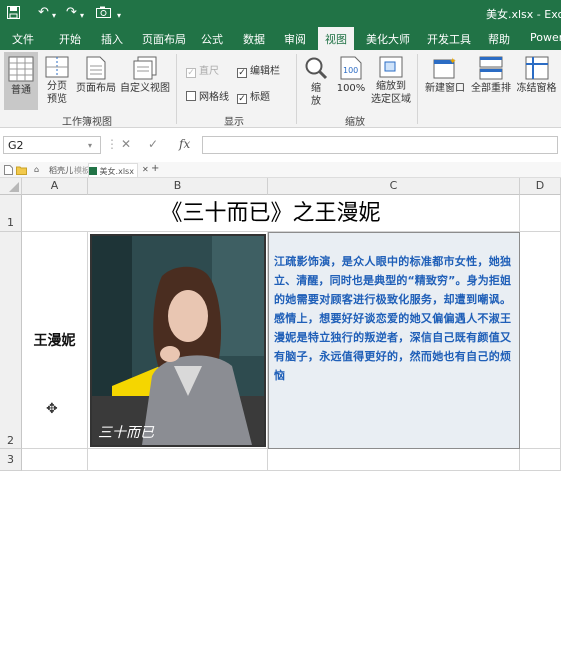  What do you see at coordinates (145, 88) in the screenshot?
I see `custom-views-label: 自定义视图` at bounding box center [145, 88].